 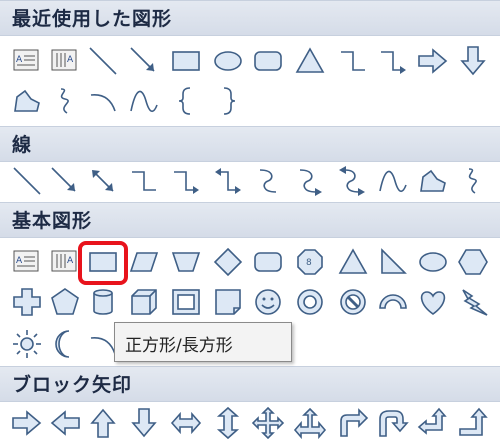 What do you see at coordinates (433, 302) in the screenshot?
I see `heart-icon` at bounding box center [433, 302].